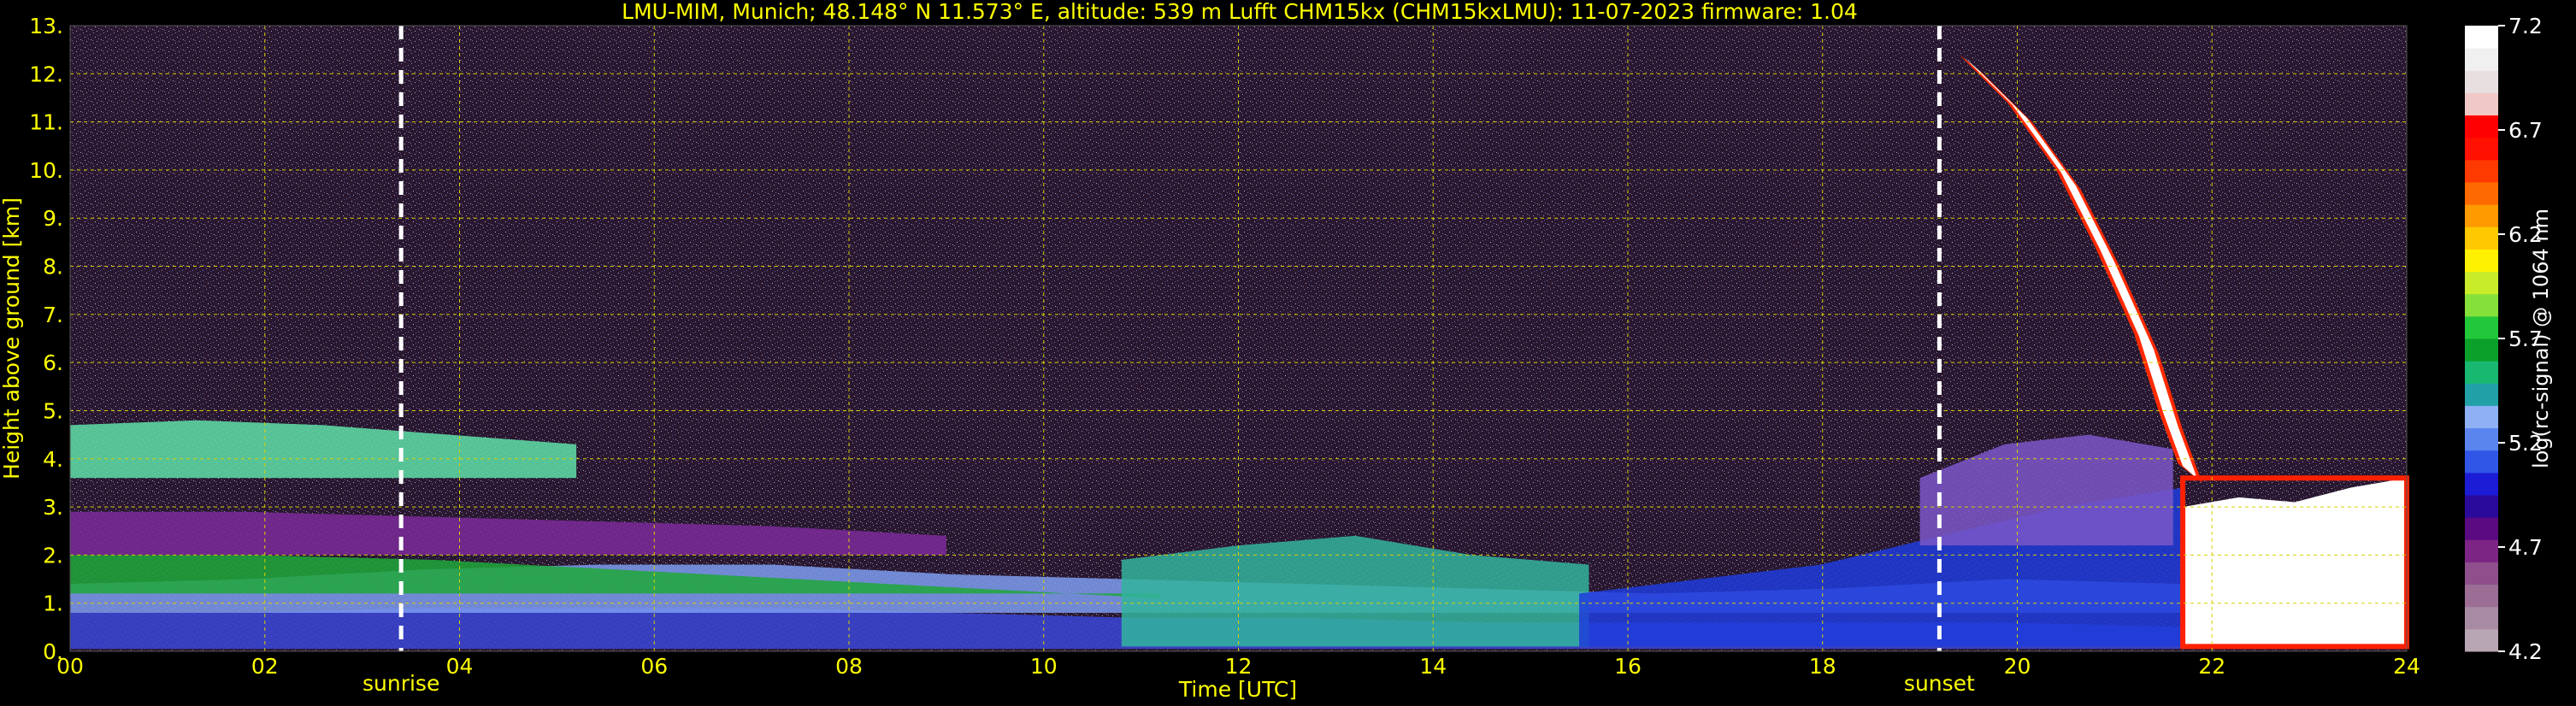 This screenshot has width=2576, height=706. Describe the element at coordinates (2295, 562) in the screenshot. I see `layer-low-cloud` at that location.